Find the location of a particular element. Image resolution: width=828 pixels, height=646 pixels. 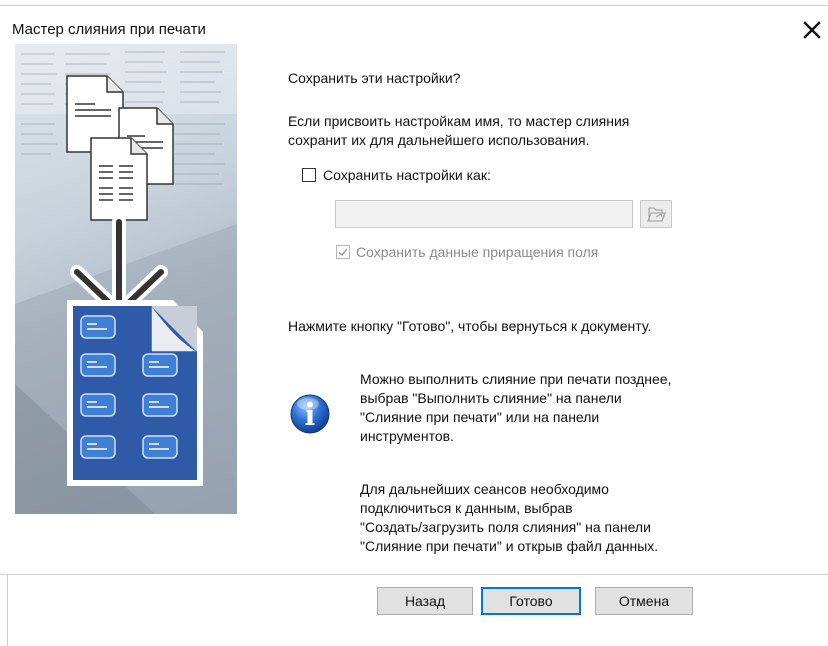

close-button is located at coordinates (812, 30).